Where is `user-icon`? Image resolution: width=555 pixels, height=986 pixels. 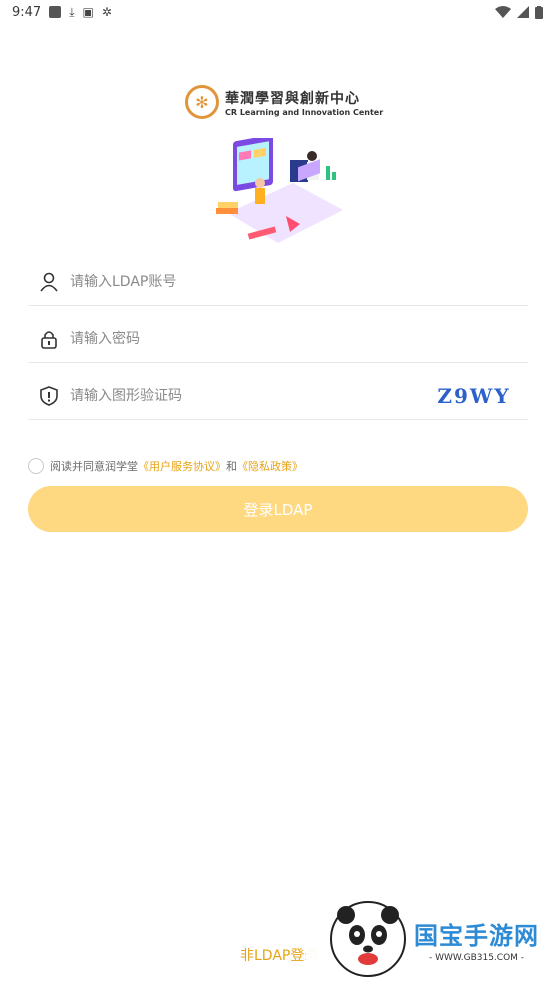 user-icon is located at coordinates (49, 282).